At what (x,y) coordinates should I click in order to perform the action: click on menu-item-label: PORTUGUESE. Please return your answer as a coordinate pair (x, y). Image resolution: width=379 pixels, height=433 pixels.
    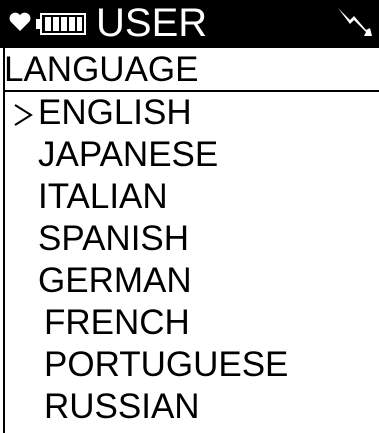
    Looking at the image, I should click on (166, 364).